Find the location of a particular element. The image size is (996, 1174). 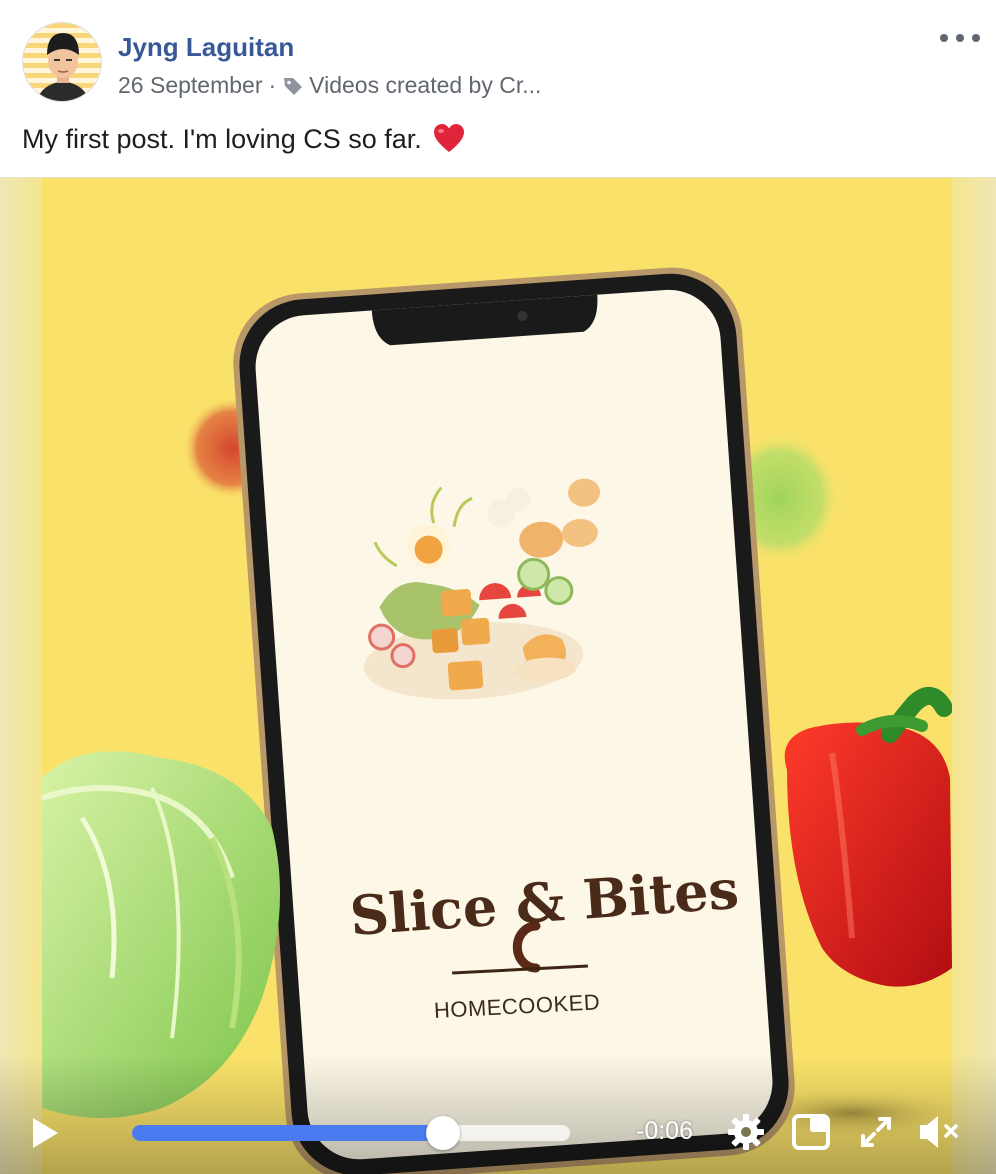

author-avatar is located at coordinates (62, 62).